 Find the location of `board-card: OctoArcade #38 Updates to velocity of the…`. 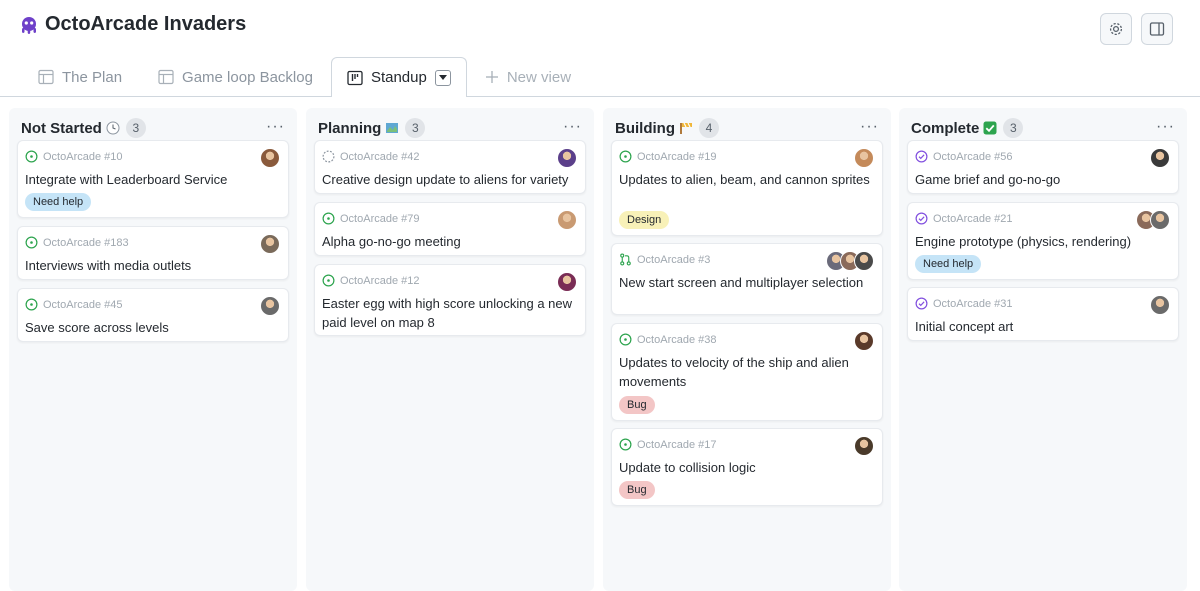

board-card: OctoArcade #38 Updates to velocity of the… is located at coordinates (747, 372).